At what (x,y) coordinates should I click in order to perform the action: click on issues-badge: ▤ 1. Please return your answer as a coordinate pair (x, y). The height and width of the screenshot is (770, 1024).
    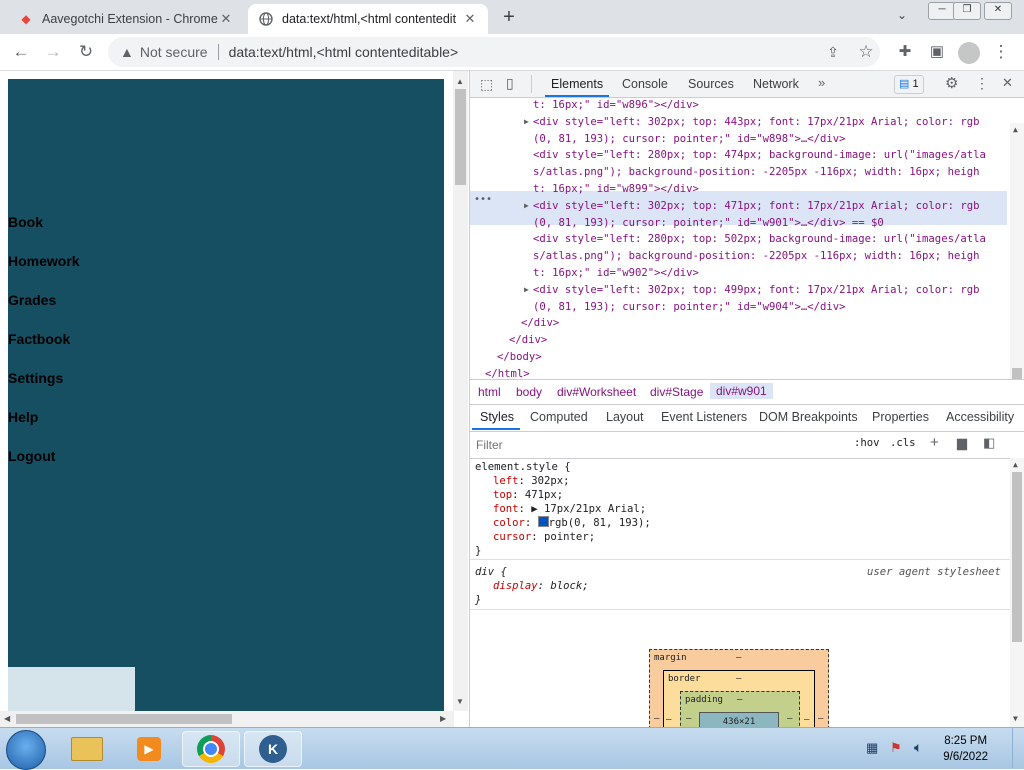
    Looking at the image, I should click on (909, 84).